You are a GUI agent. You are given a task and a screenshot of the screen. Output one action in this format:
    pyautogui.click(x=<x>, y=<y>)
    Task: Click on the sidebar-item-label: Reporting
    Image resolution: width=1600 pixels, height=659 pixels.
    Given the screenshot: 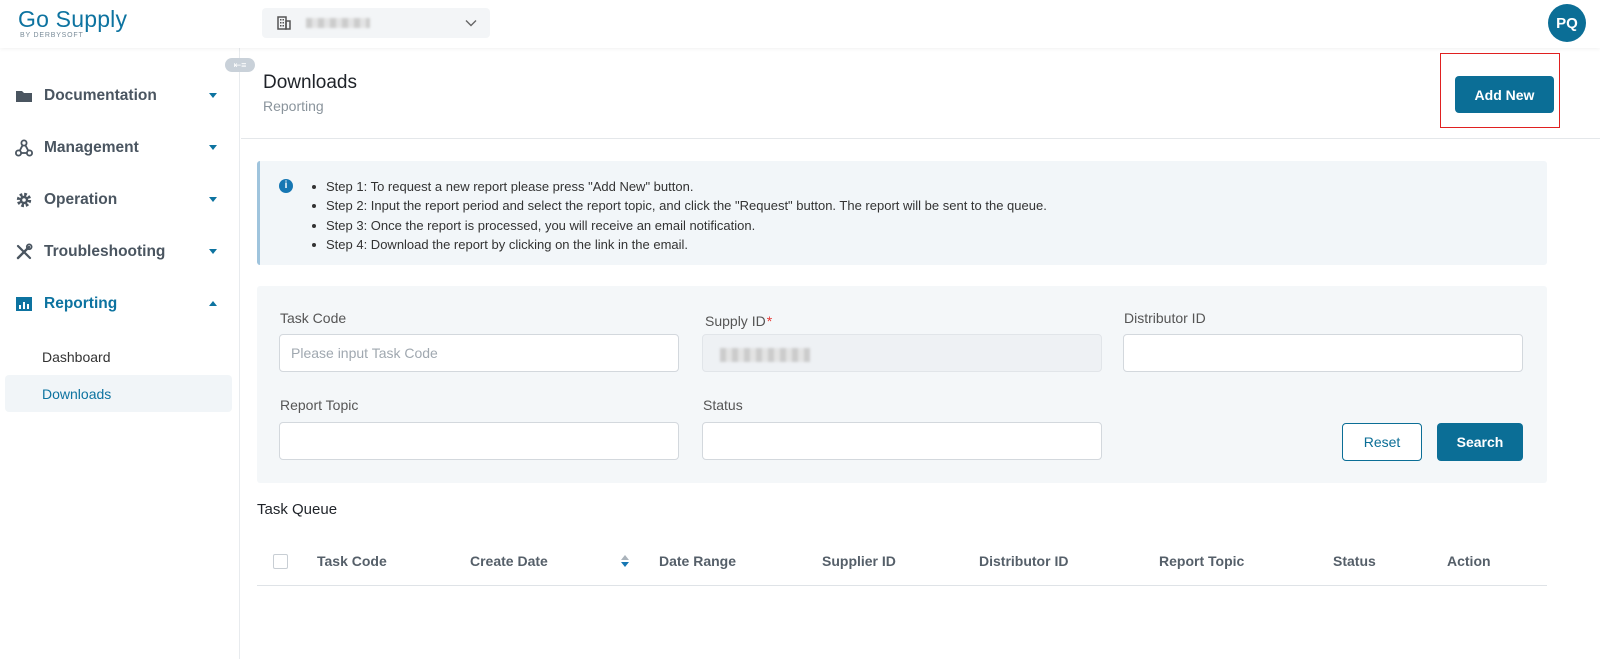 What is the action you would take?
    pyautogui.click(x=81, y=303)
    